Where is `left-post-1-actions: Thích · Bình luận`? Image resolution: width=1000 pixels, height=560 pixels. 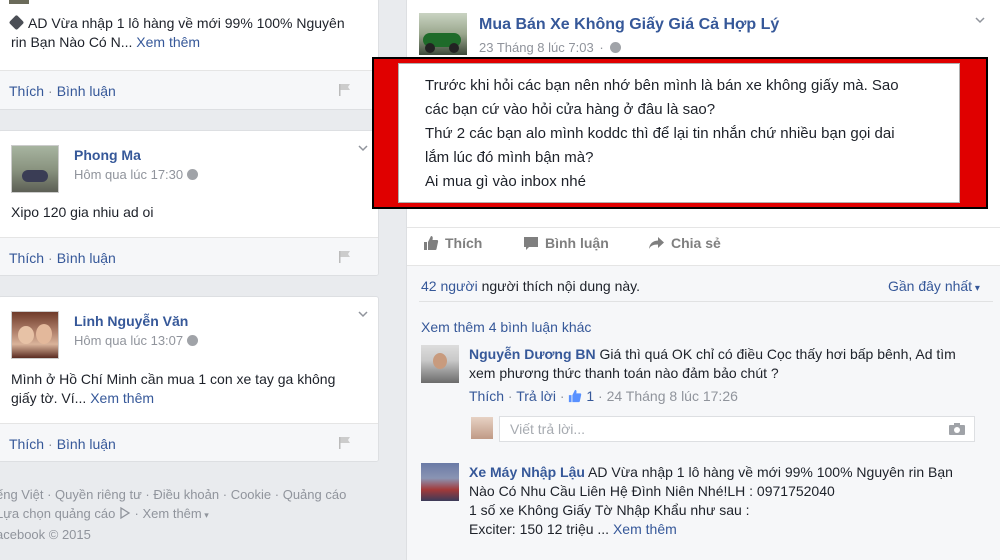
left-post-1-actions: Thích · Bình luận is located at coordinates (189, 89).